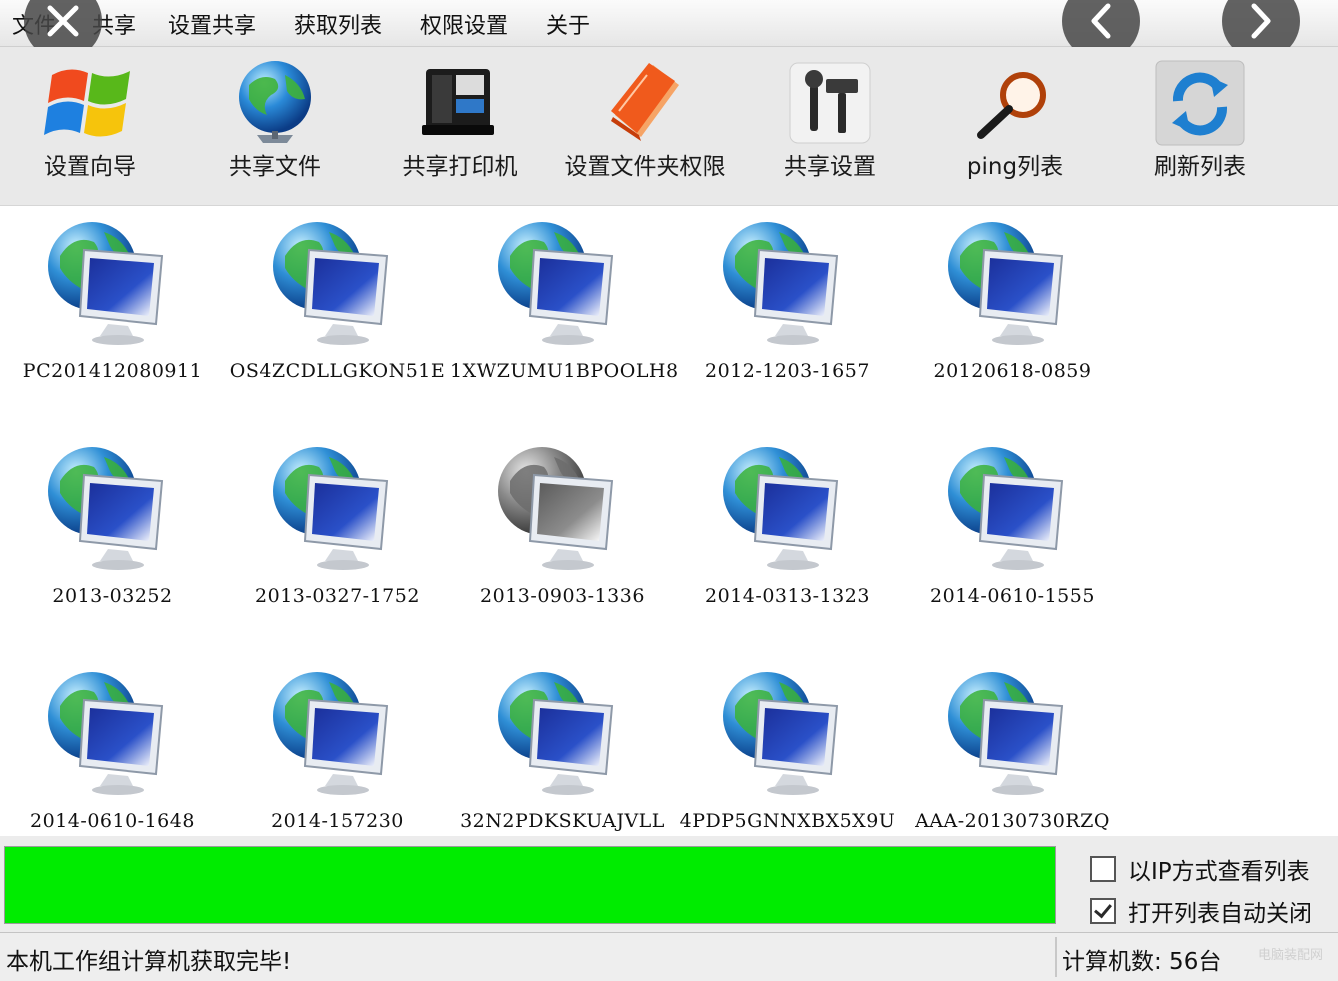 The image size is (1338, 981). I want to click on refresh-list-label: 刷新列表, so click(1200, 167).